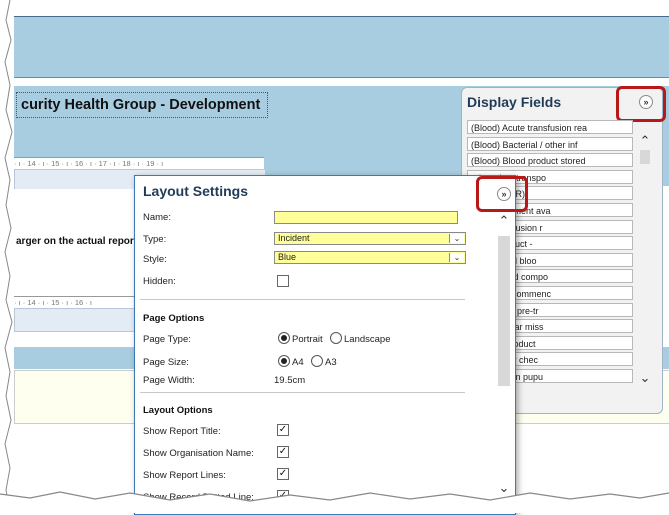 The width and height of the screenshot is (669, 515). Describe the element at coordinates (502, 194) in the screenshot. I see `highlight-box-layout-settings` at that location.